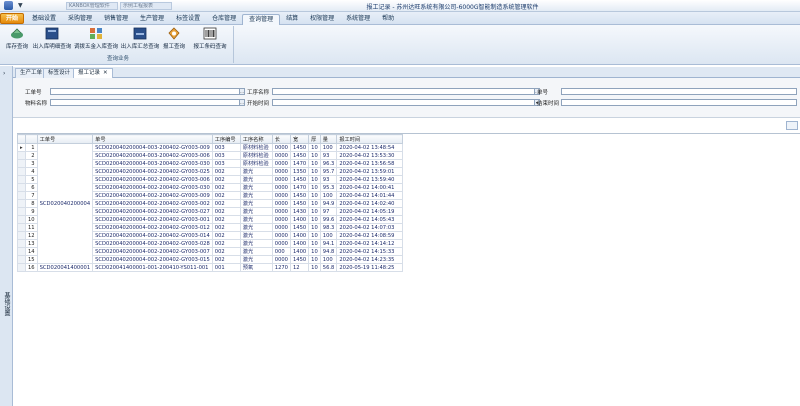 The image size is (800, 406). I want to click on menu-tab: 帮助, so click(388, 19).